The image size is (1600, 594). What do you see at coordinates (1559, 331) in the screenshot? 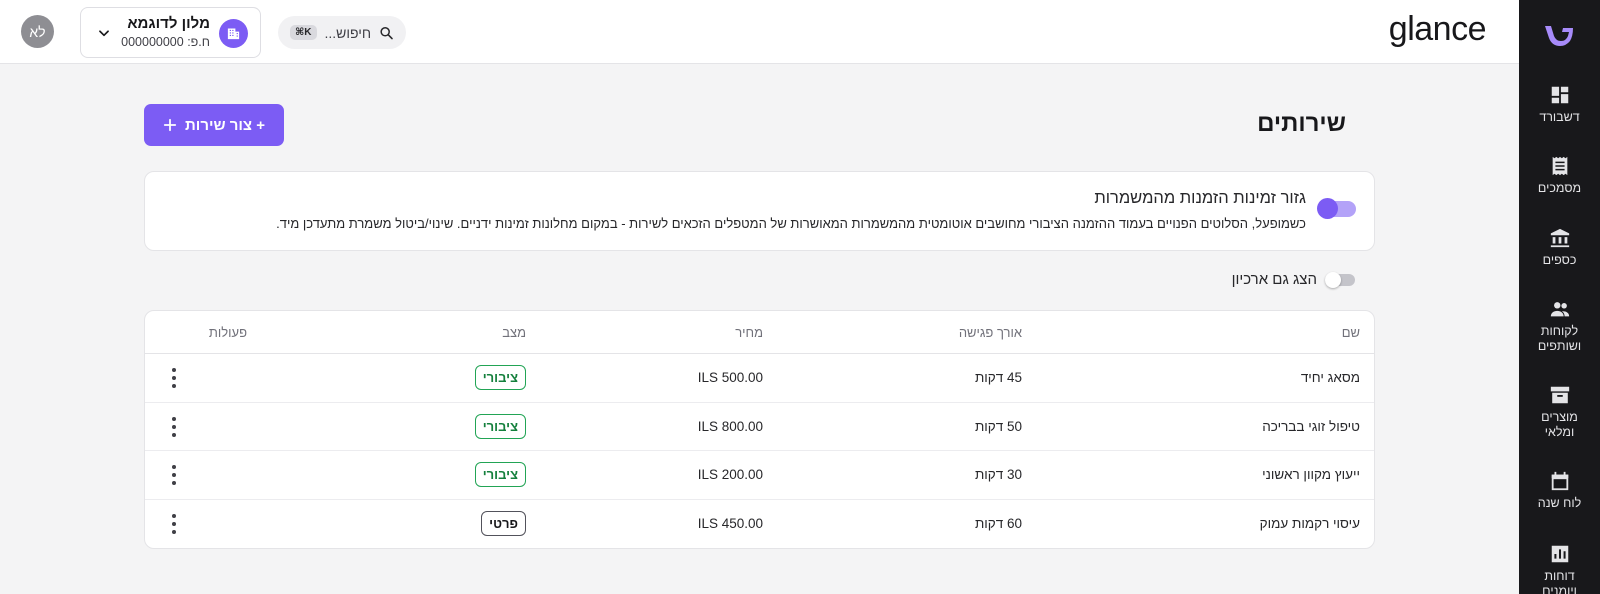
I see `sidebar-item-label: לקוחות` at bounding box center [1559, 331].